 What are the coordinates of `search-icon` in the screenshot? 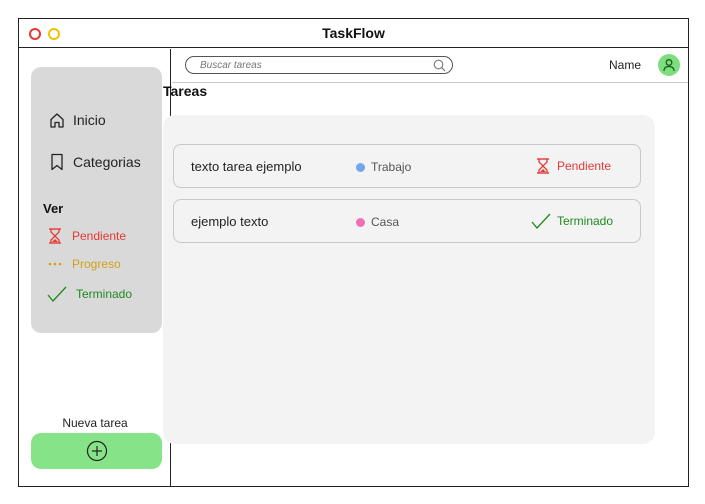 It's located at (439, 65).